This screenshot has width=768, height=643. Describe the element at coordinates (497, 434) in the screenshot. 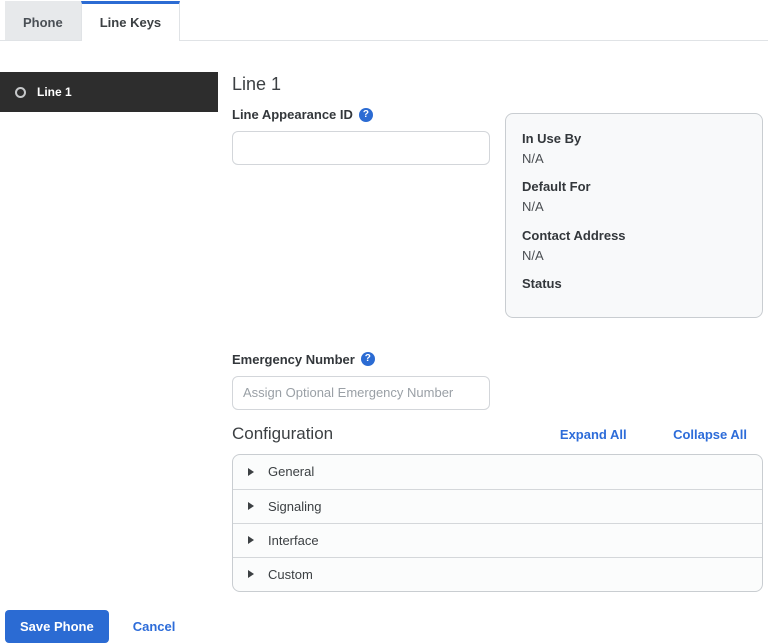

I see `configuration-header: Configuration Expand All Collapse All` at that location.